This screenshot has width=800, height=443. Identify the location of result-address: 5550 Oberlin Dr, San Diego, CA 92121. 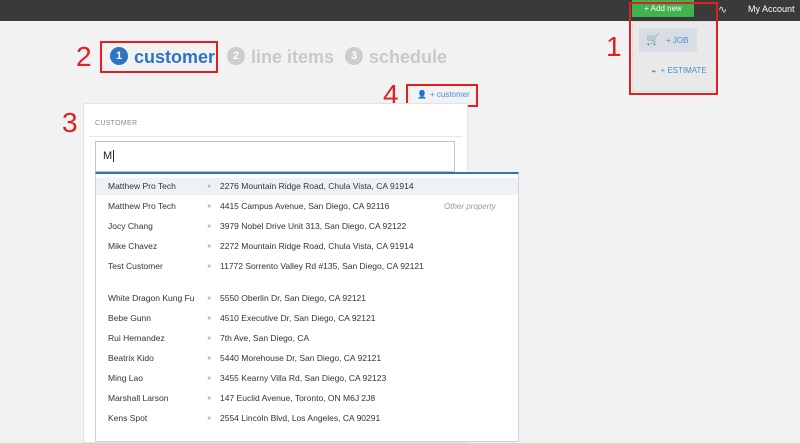
(293, 298).